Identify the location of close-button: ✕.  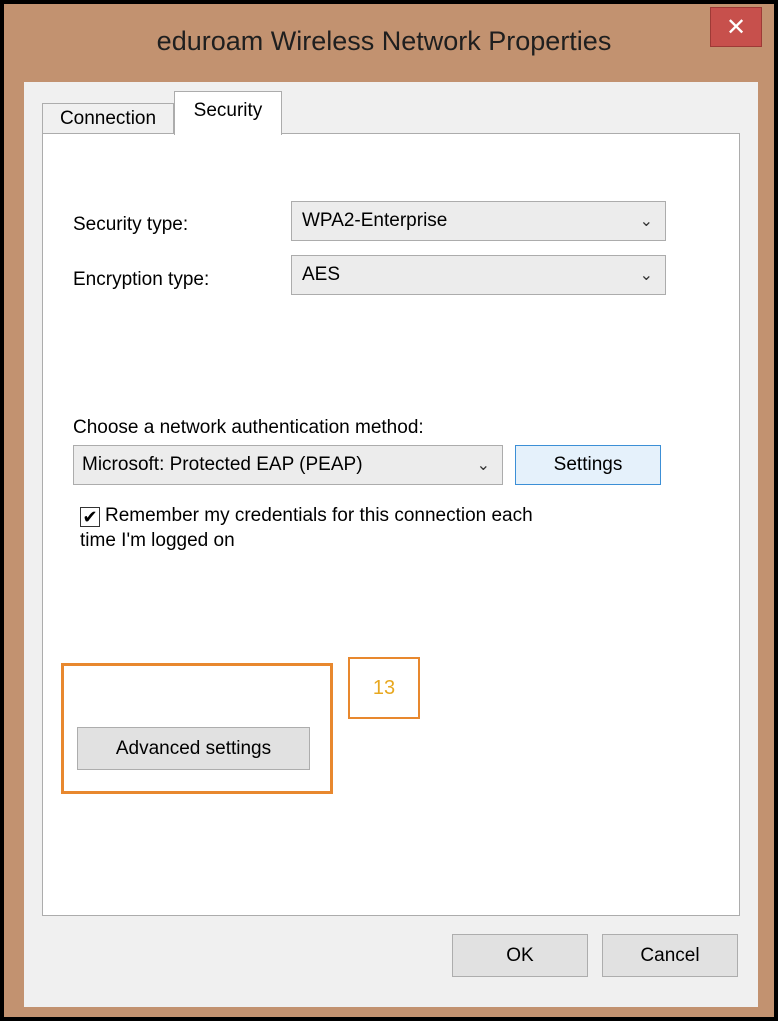
(736, 27).